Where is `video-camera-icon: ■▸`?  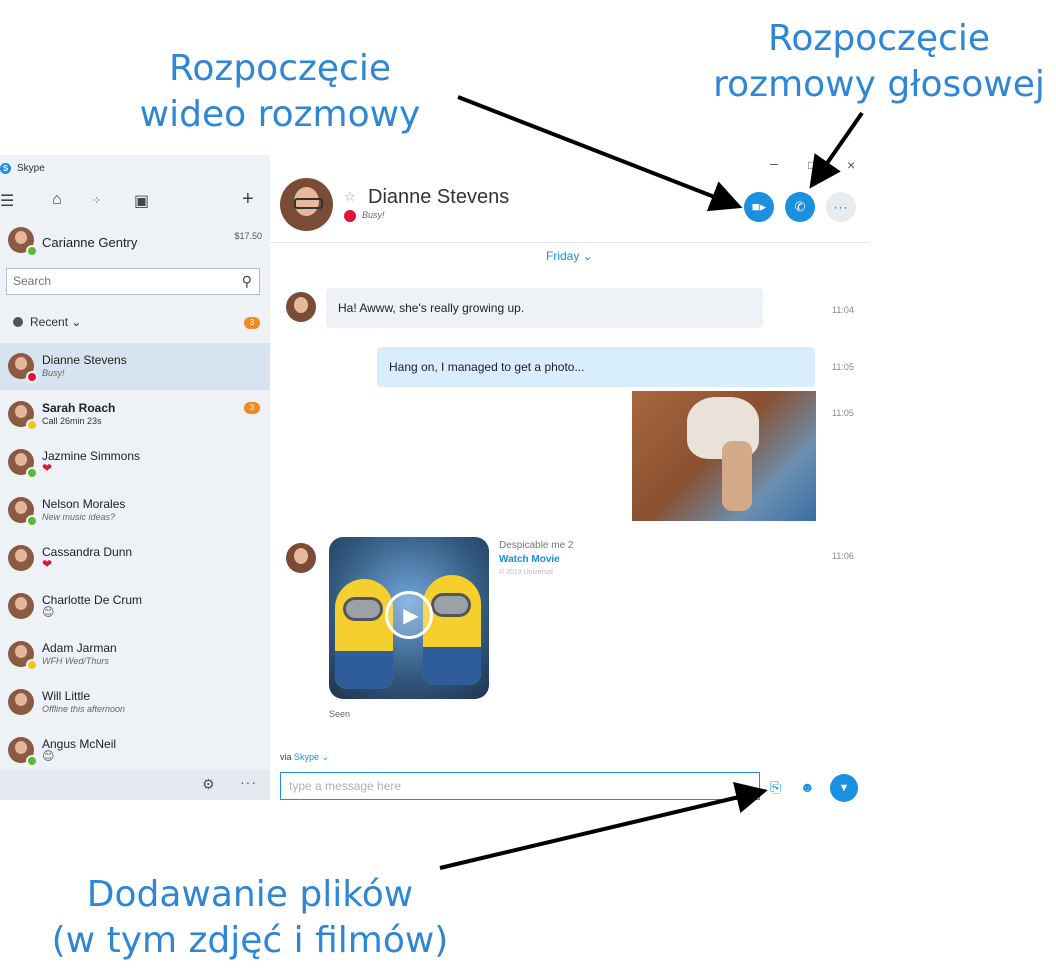
video-camera-icon: ■▸ is located at coordinates (759, 206).